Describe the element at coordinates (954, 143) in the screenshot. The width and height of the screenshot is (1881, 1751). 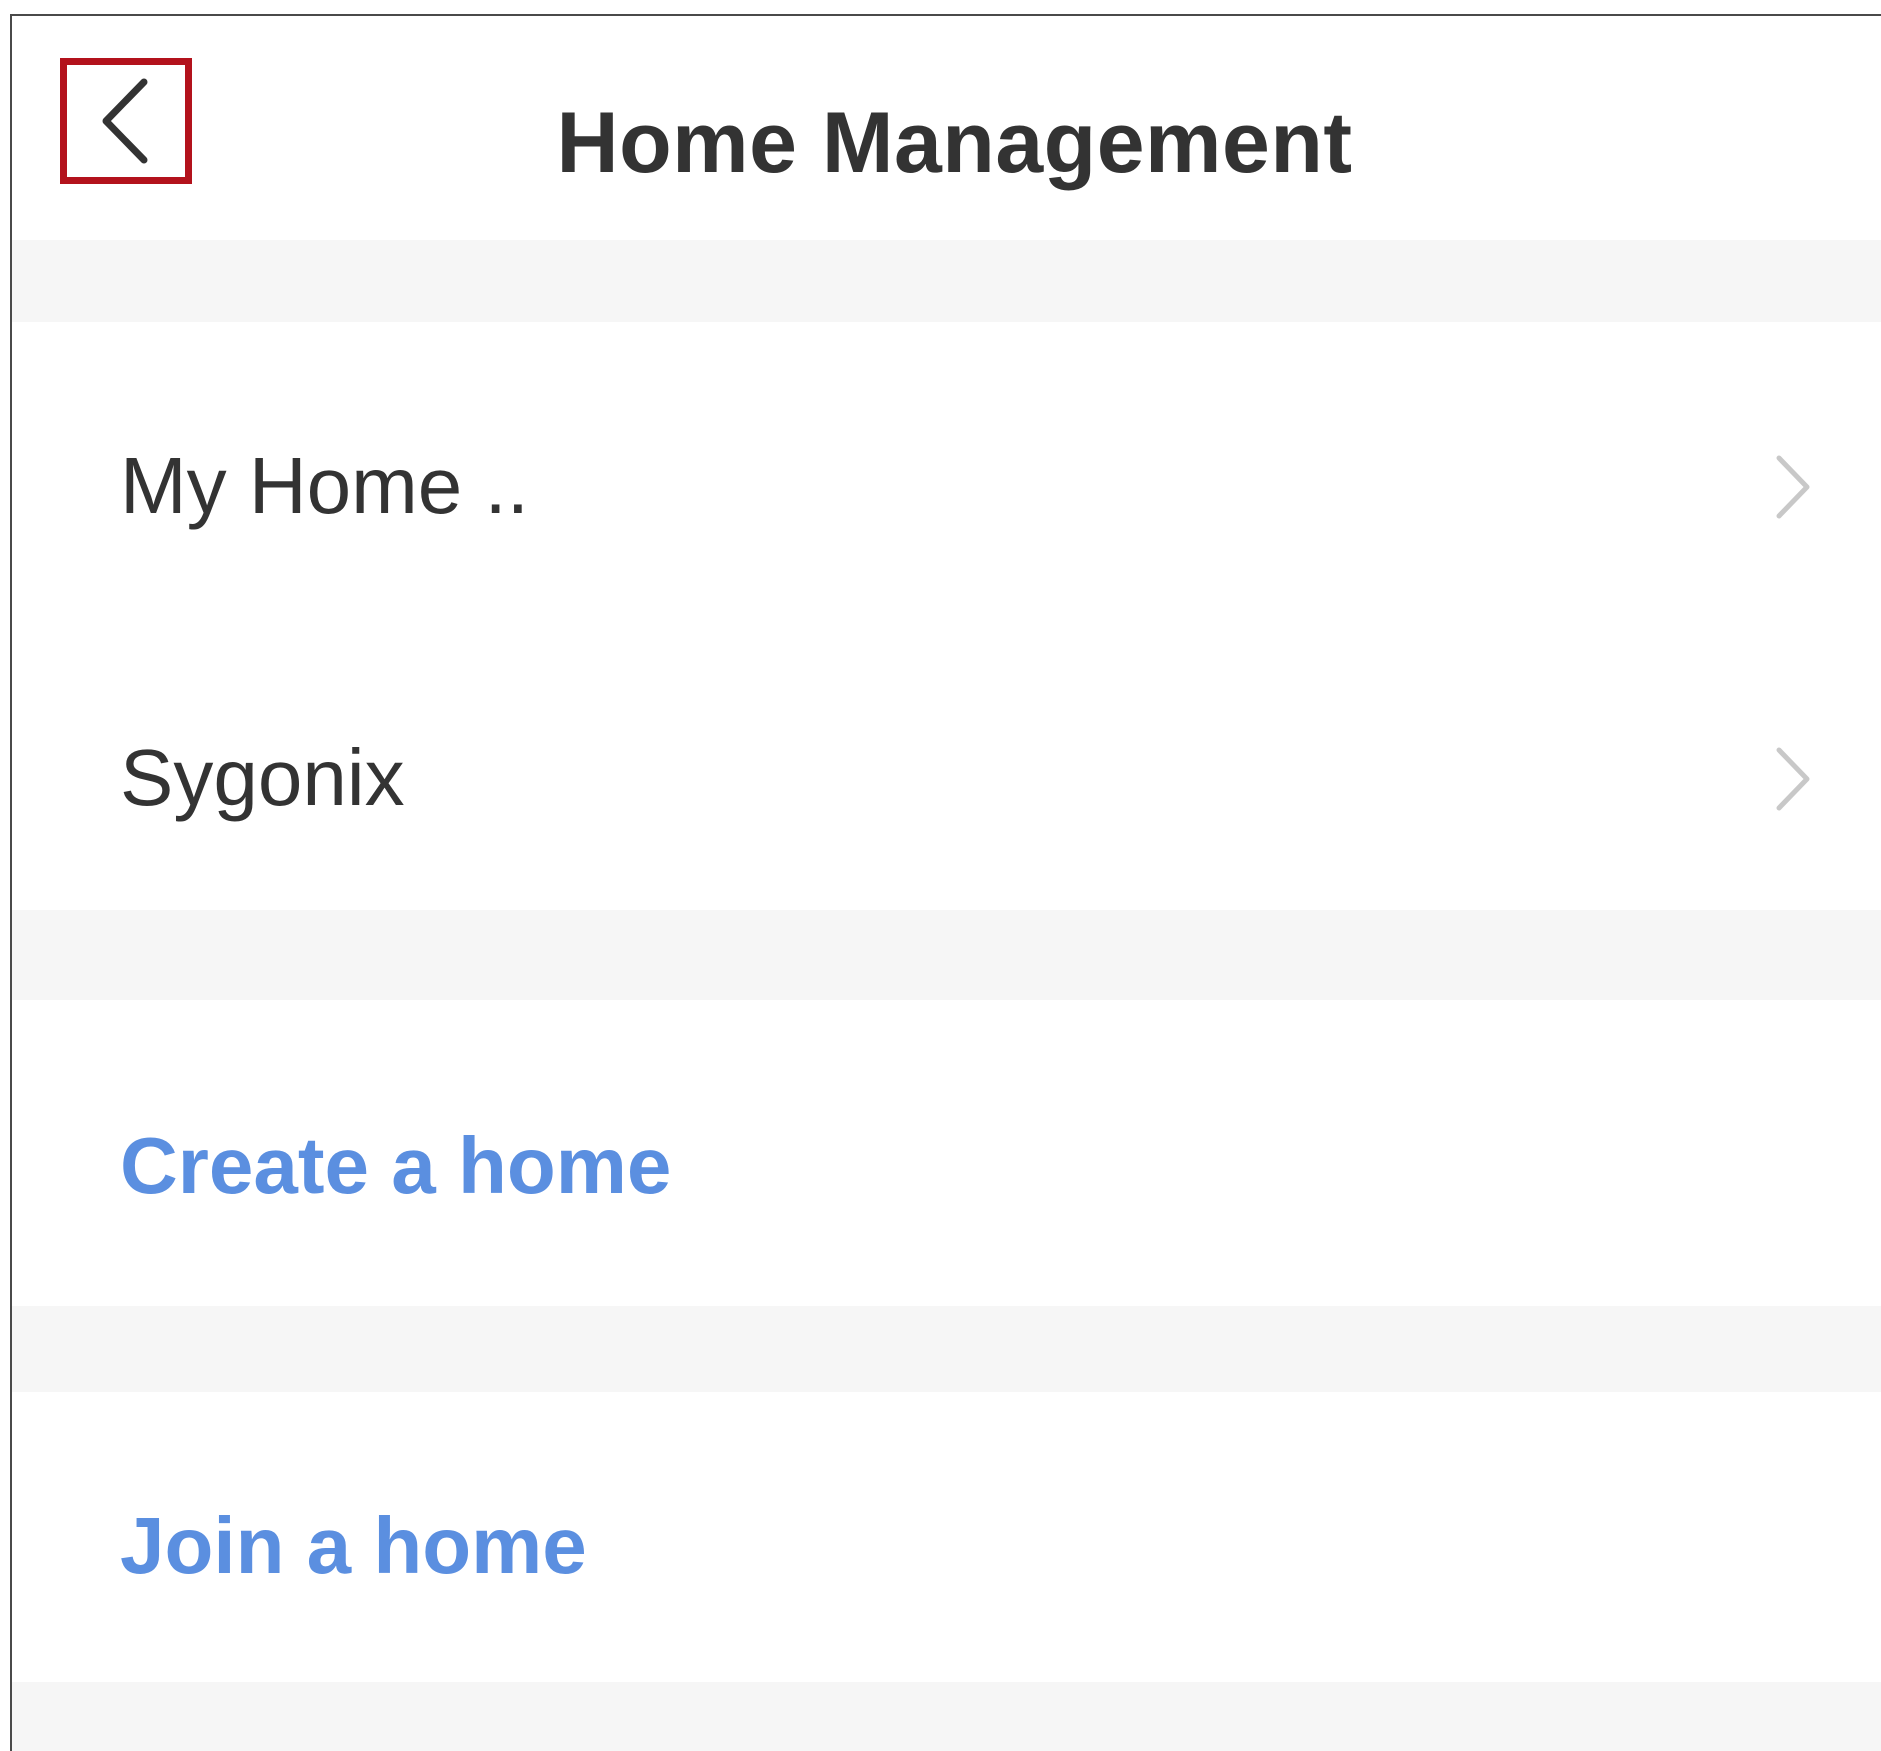
I see `page-title: Home Management` at that location.